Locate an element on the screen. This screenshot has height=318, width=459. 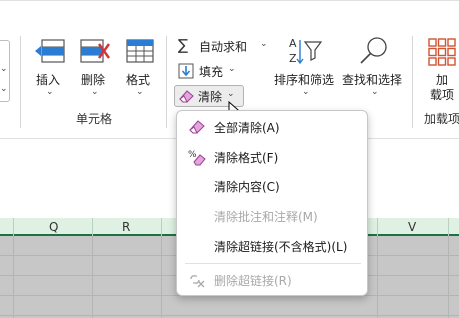
delete-label: 删除 is located at coordinates (93, 80).